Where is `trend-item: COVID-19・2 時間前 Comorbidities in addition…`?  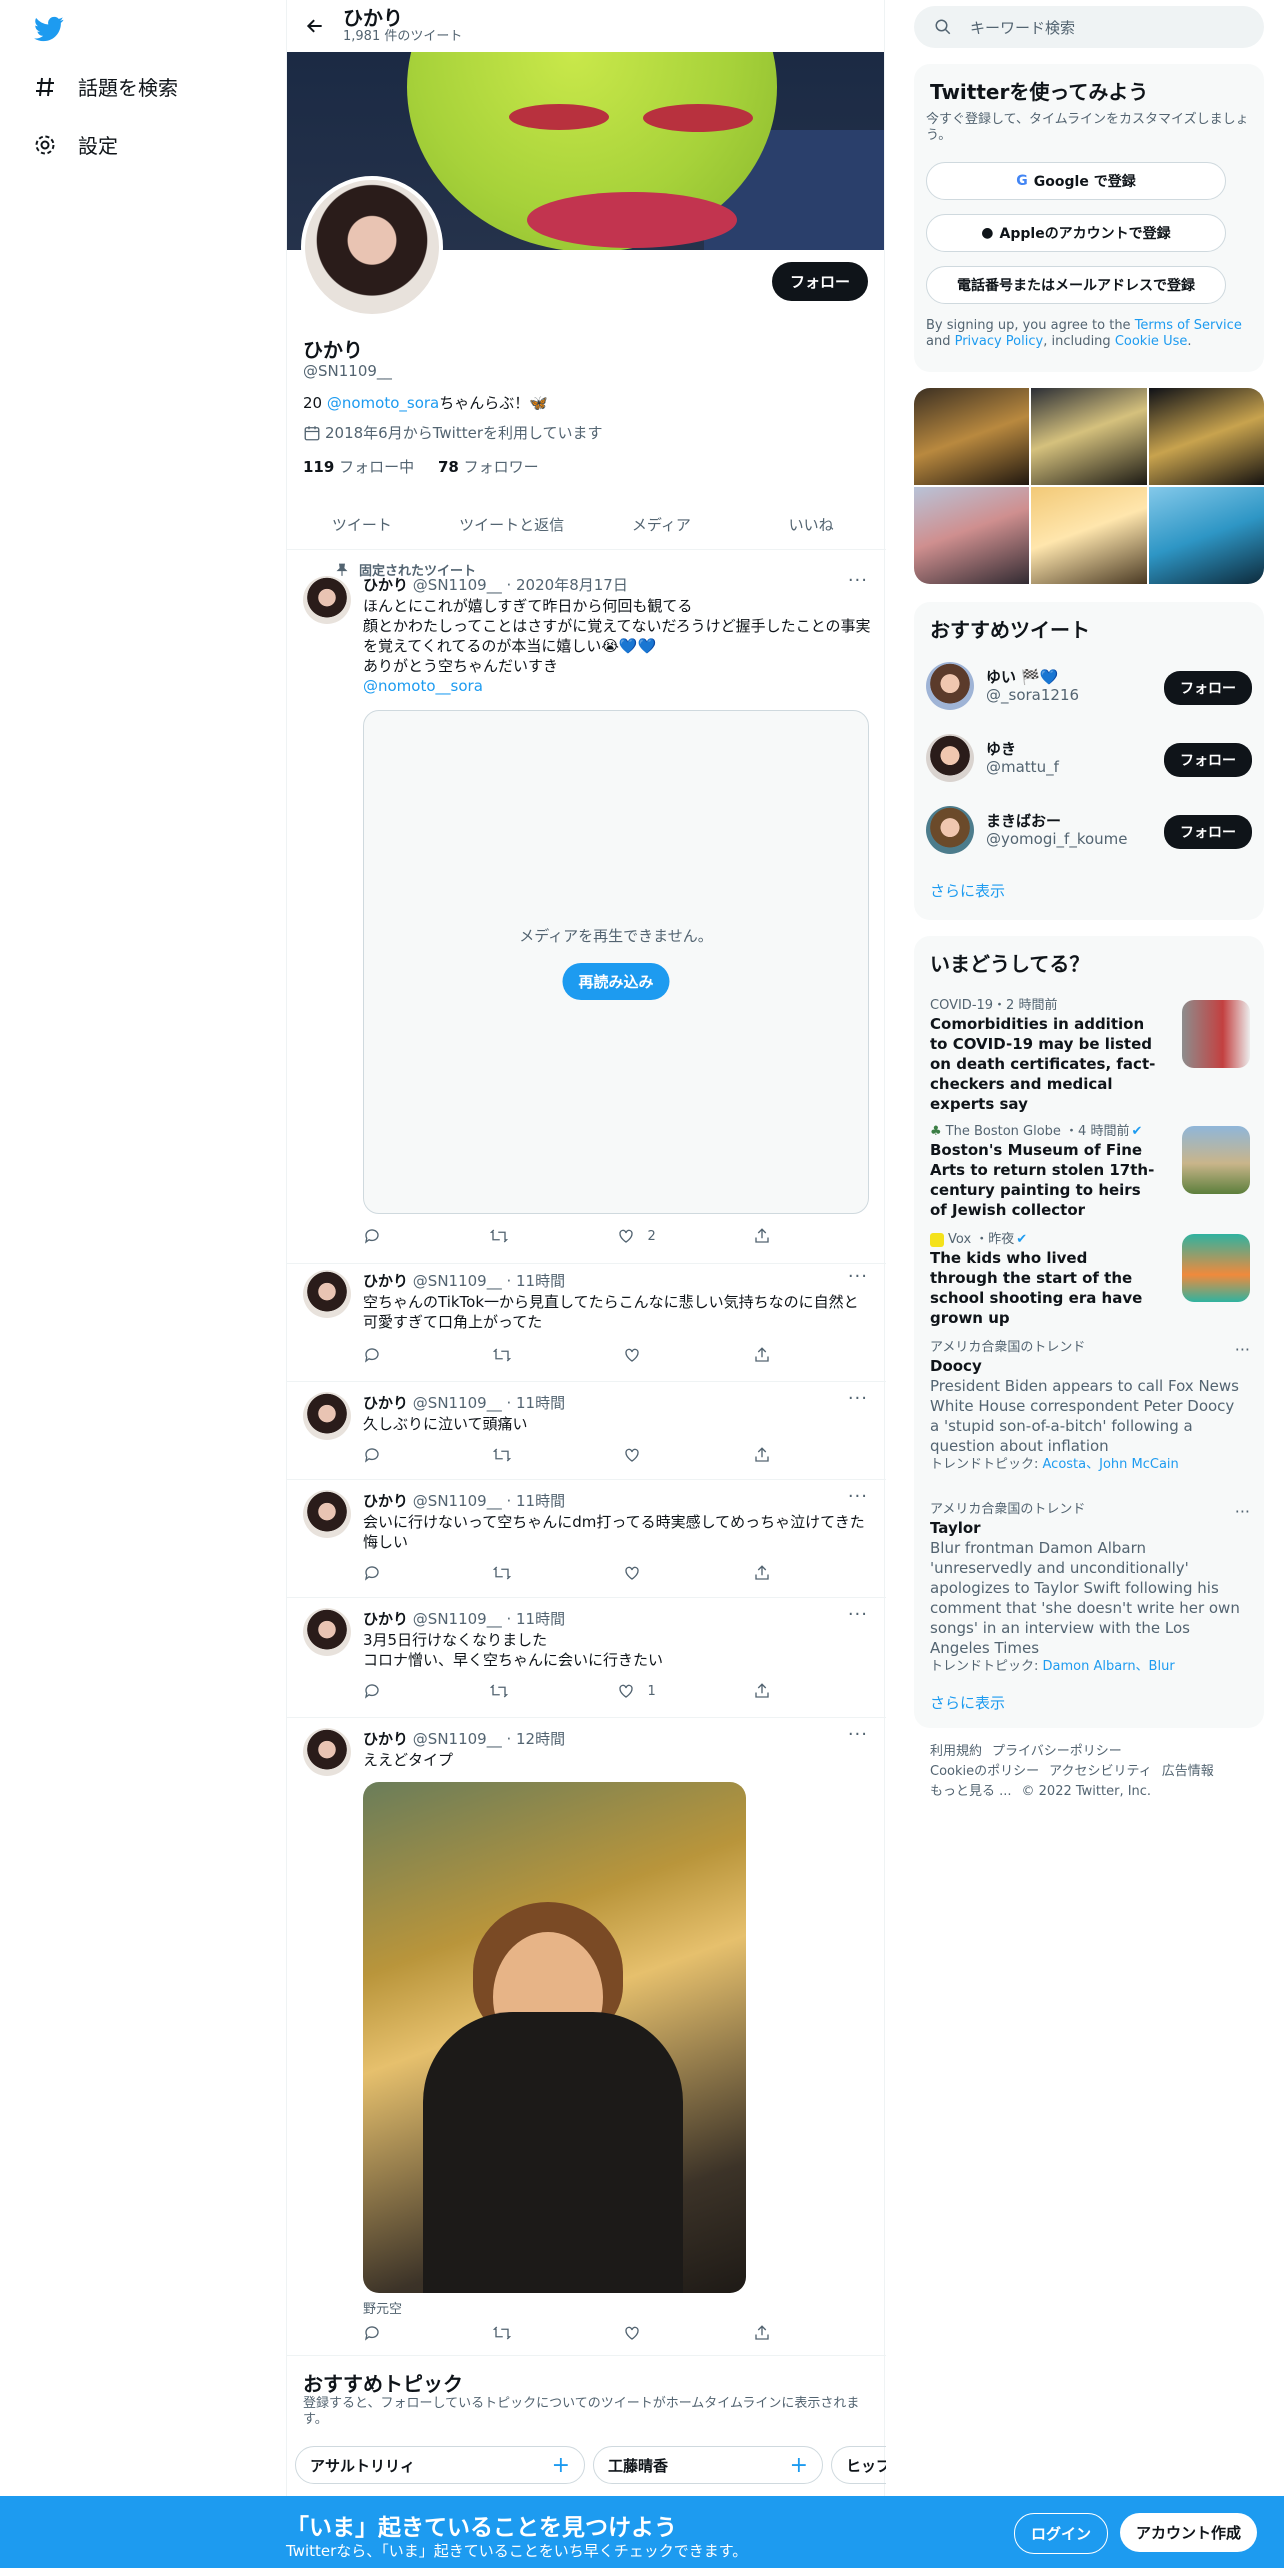 trend-item: COVID-19・2 時間前 Comorbidities in addition… is located at coordinates (1090, 1056).